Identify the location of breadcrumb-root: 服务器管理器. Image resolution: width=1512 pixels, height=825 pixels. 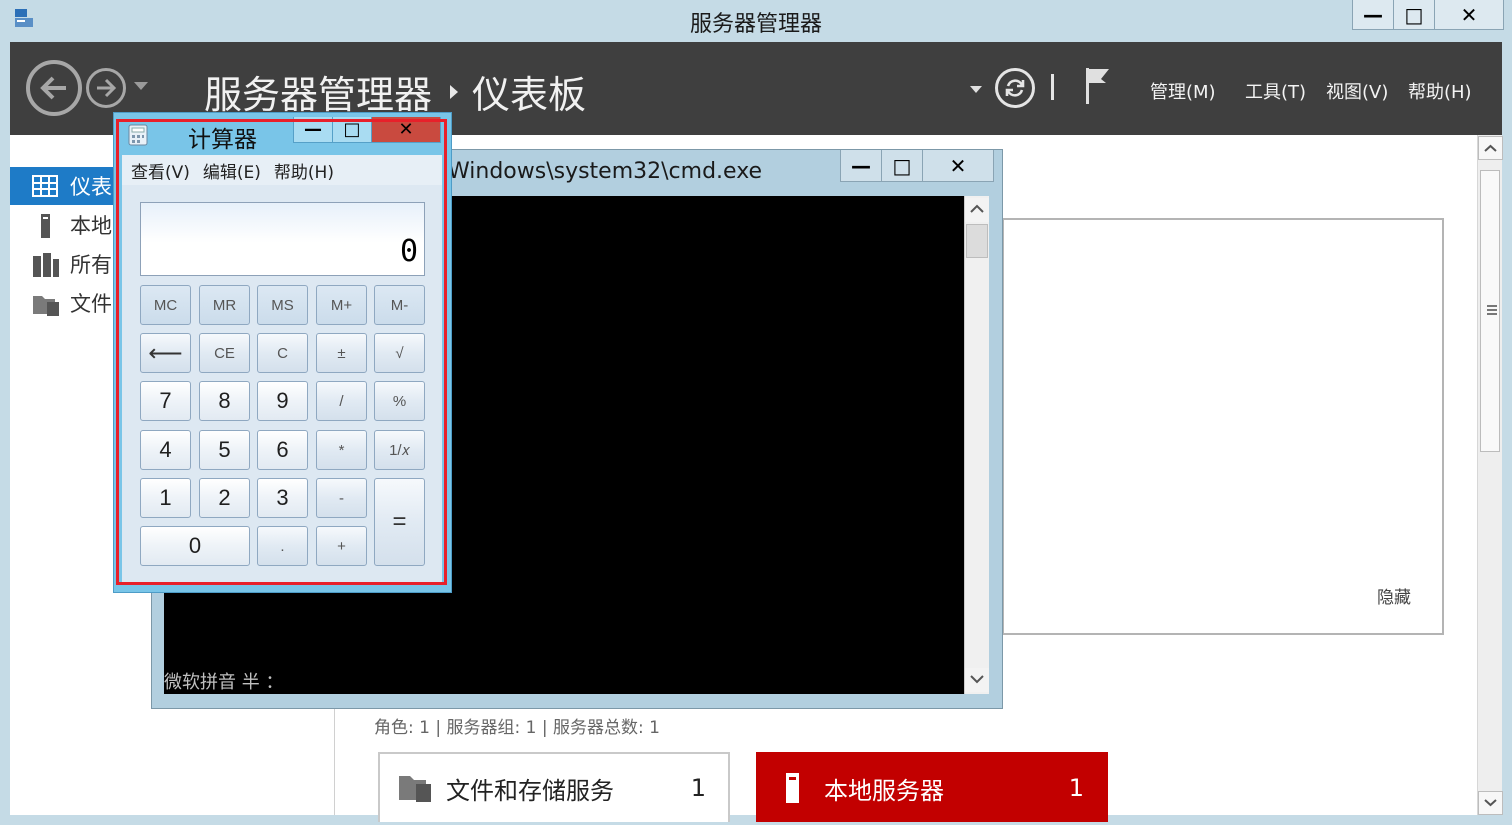
(318, 91).